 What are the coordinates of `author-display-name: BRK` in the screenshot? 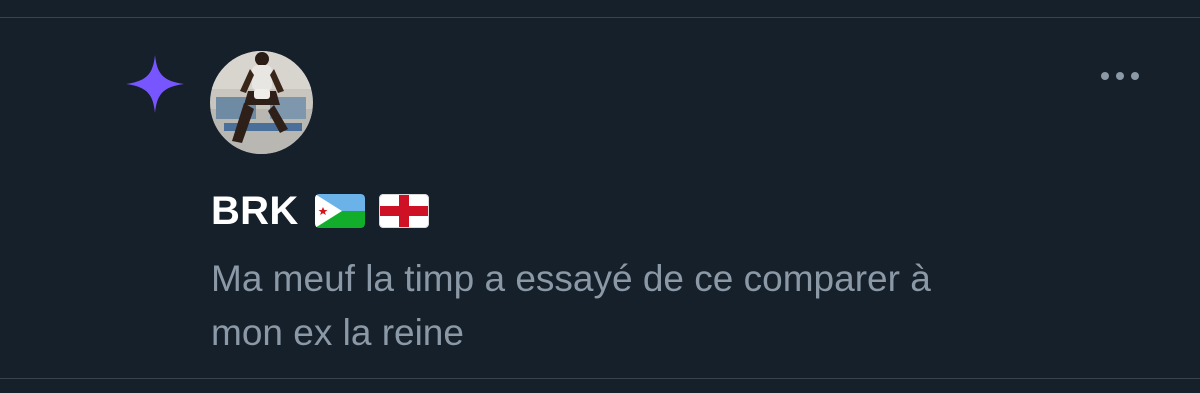 It's located at (255, 211).